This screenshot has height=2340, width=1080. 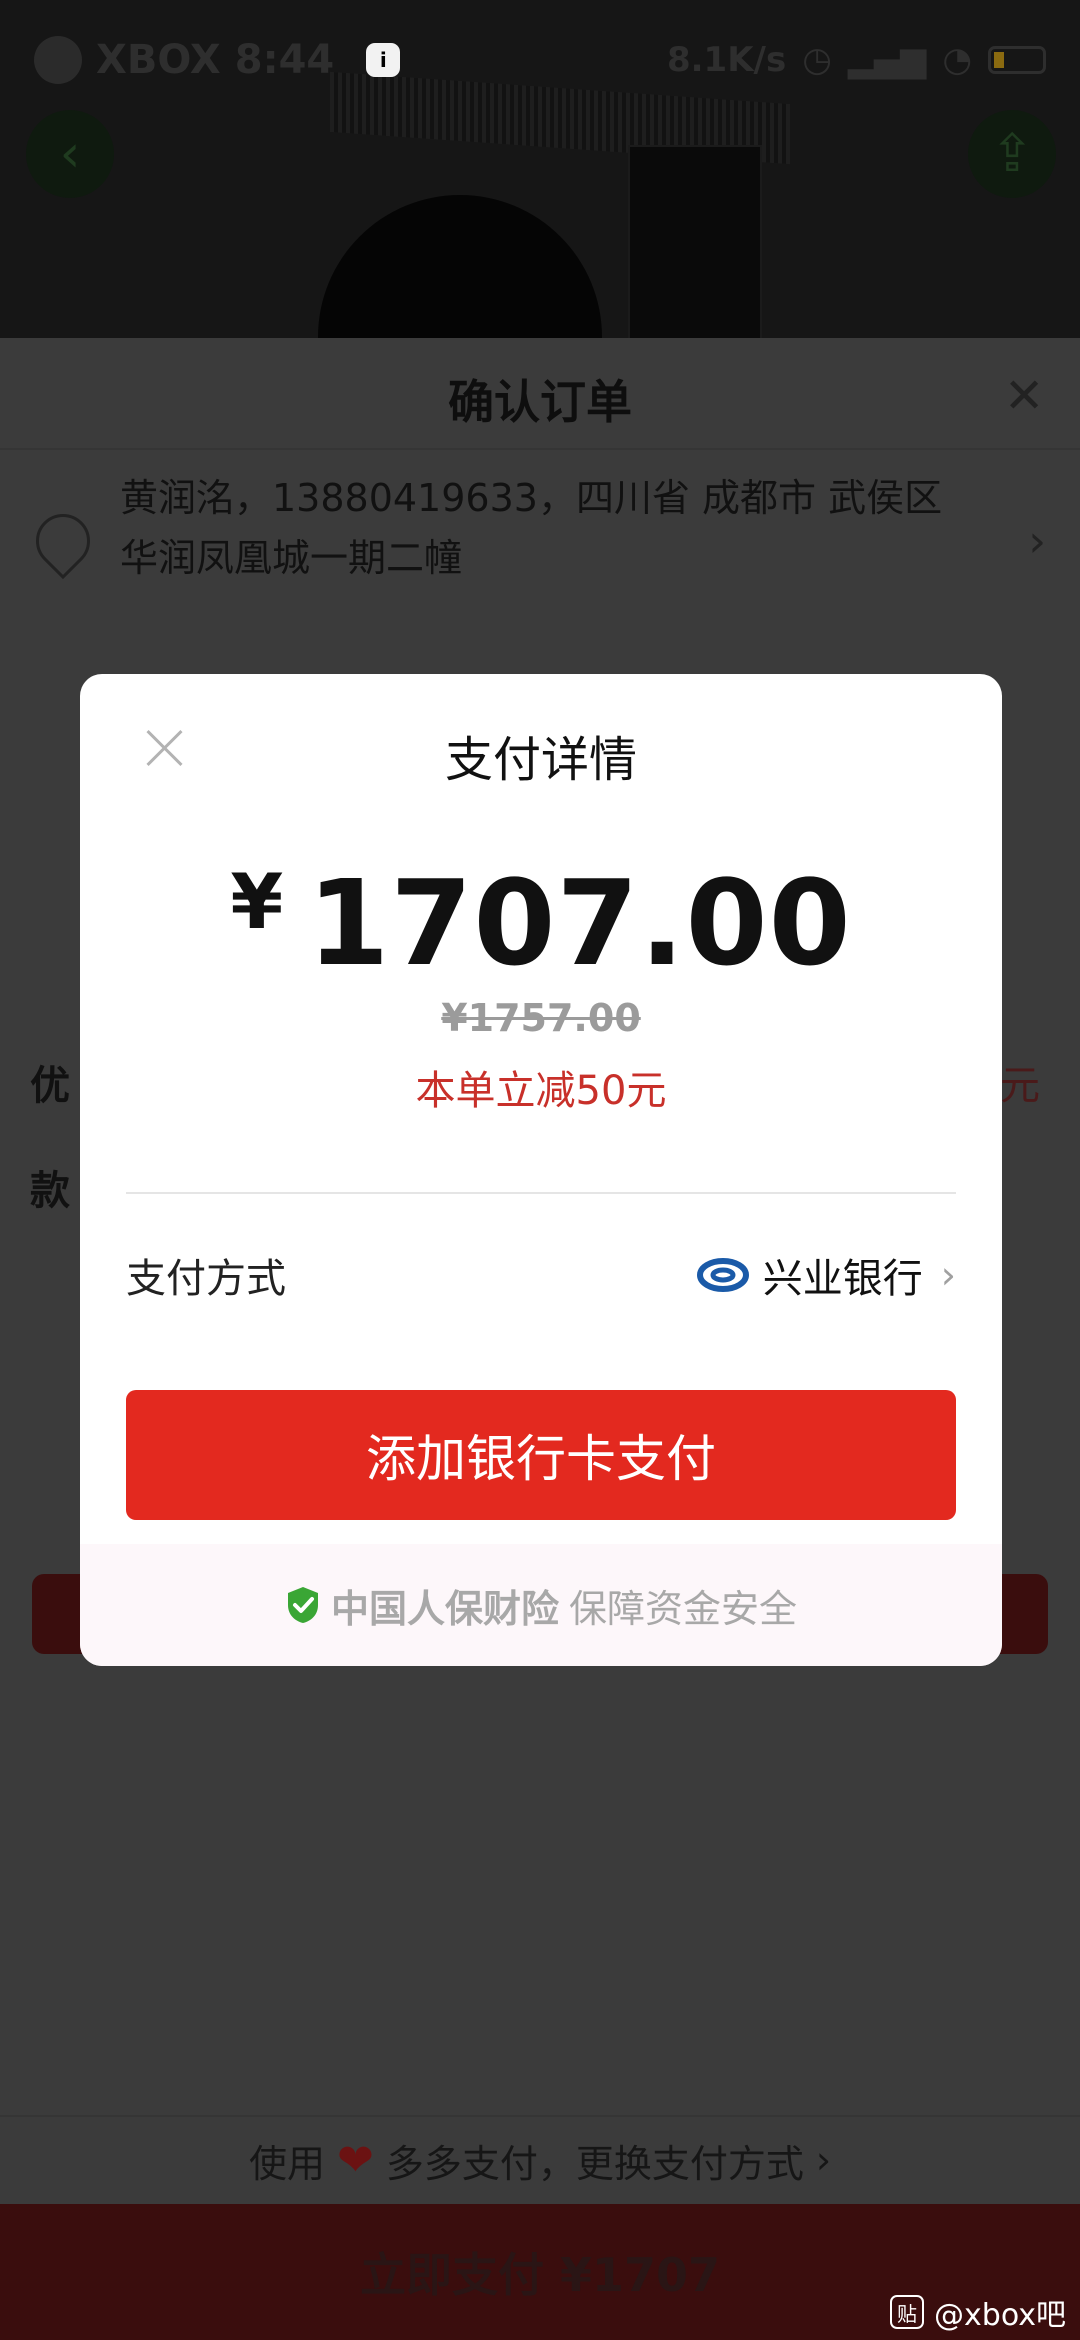 I want to click on signal-icon: ▂▄▆, so click(x=887, y=60).